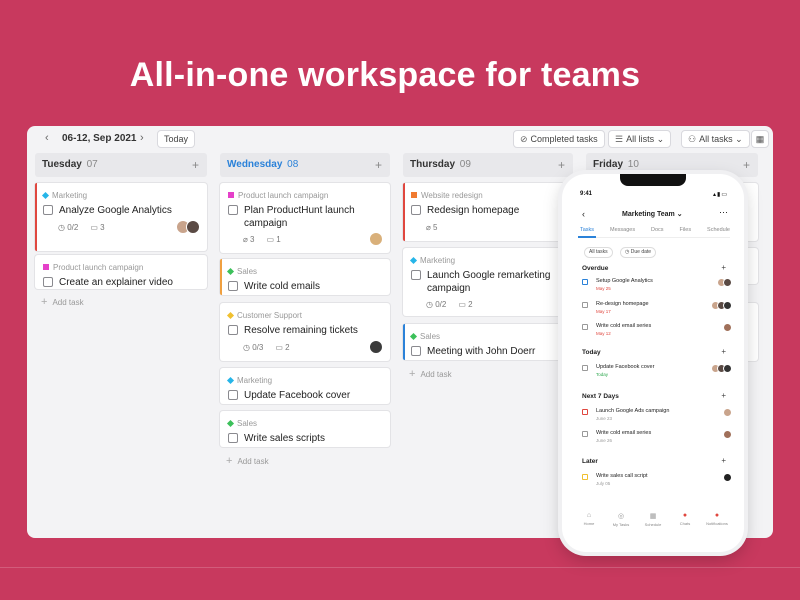  I want to click on all-lists-dropdown: ☰ All lists ⌄, so click(640, 139).